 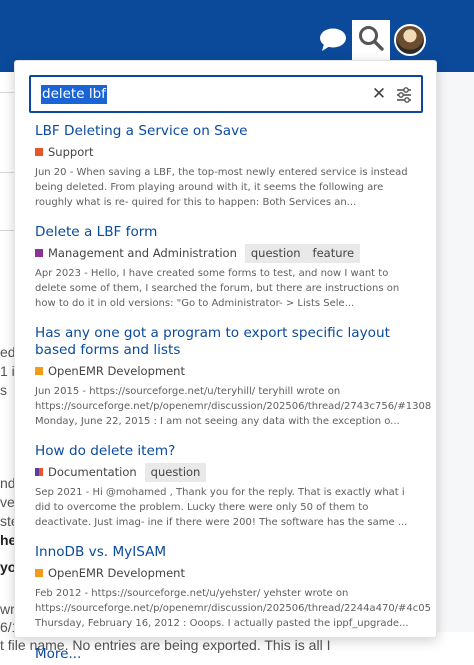 I want to click on filter-options-icon, so click(x=404, y=95).